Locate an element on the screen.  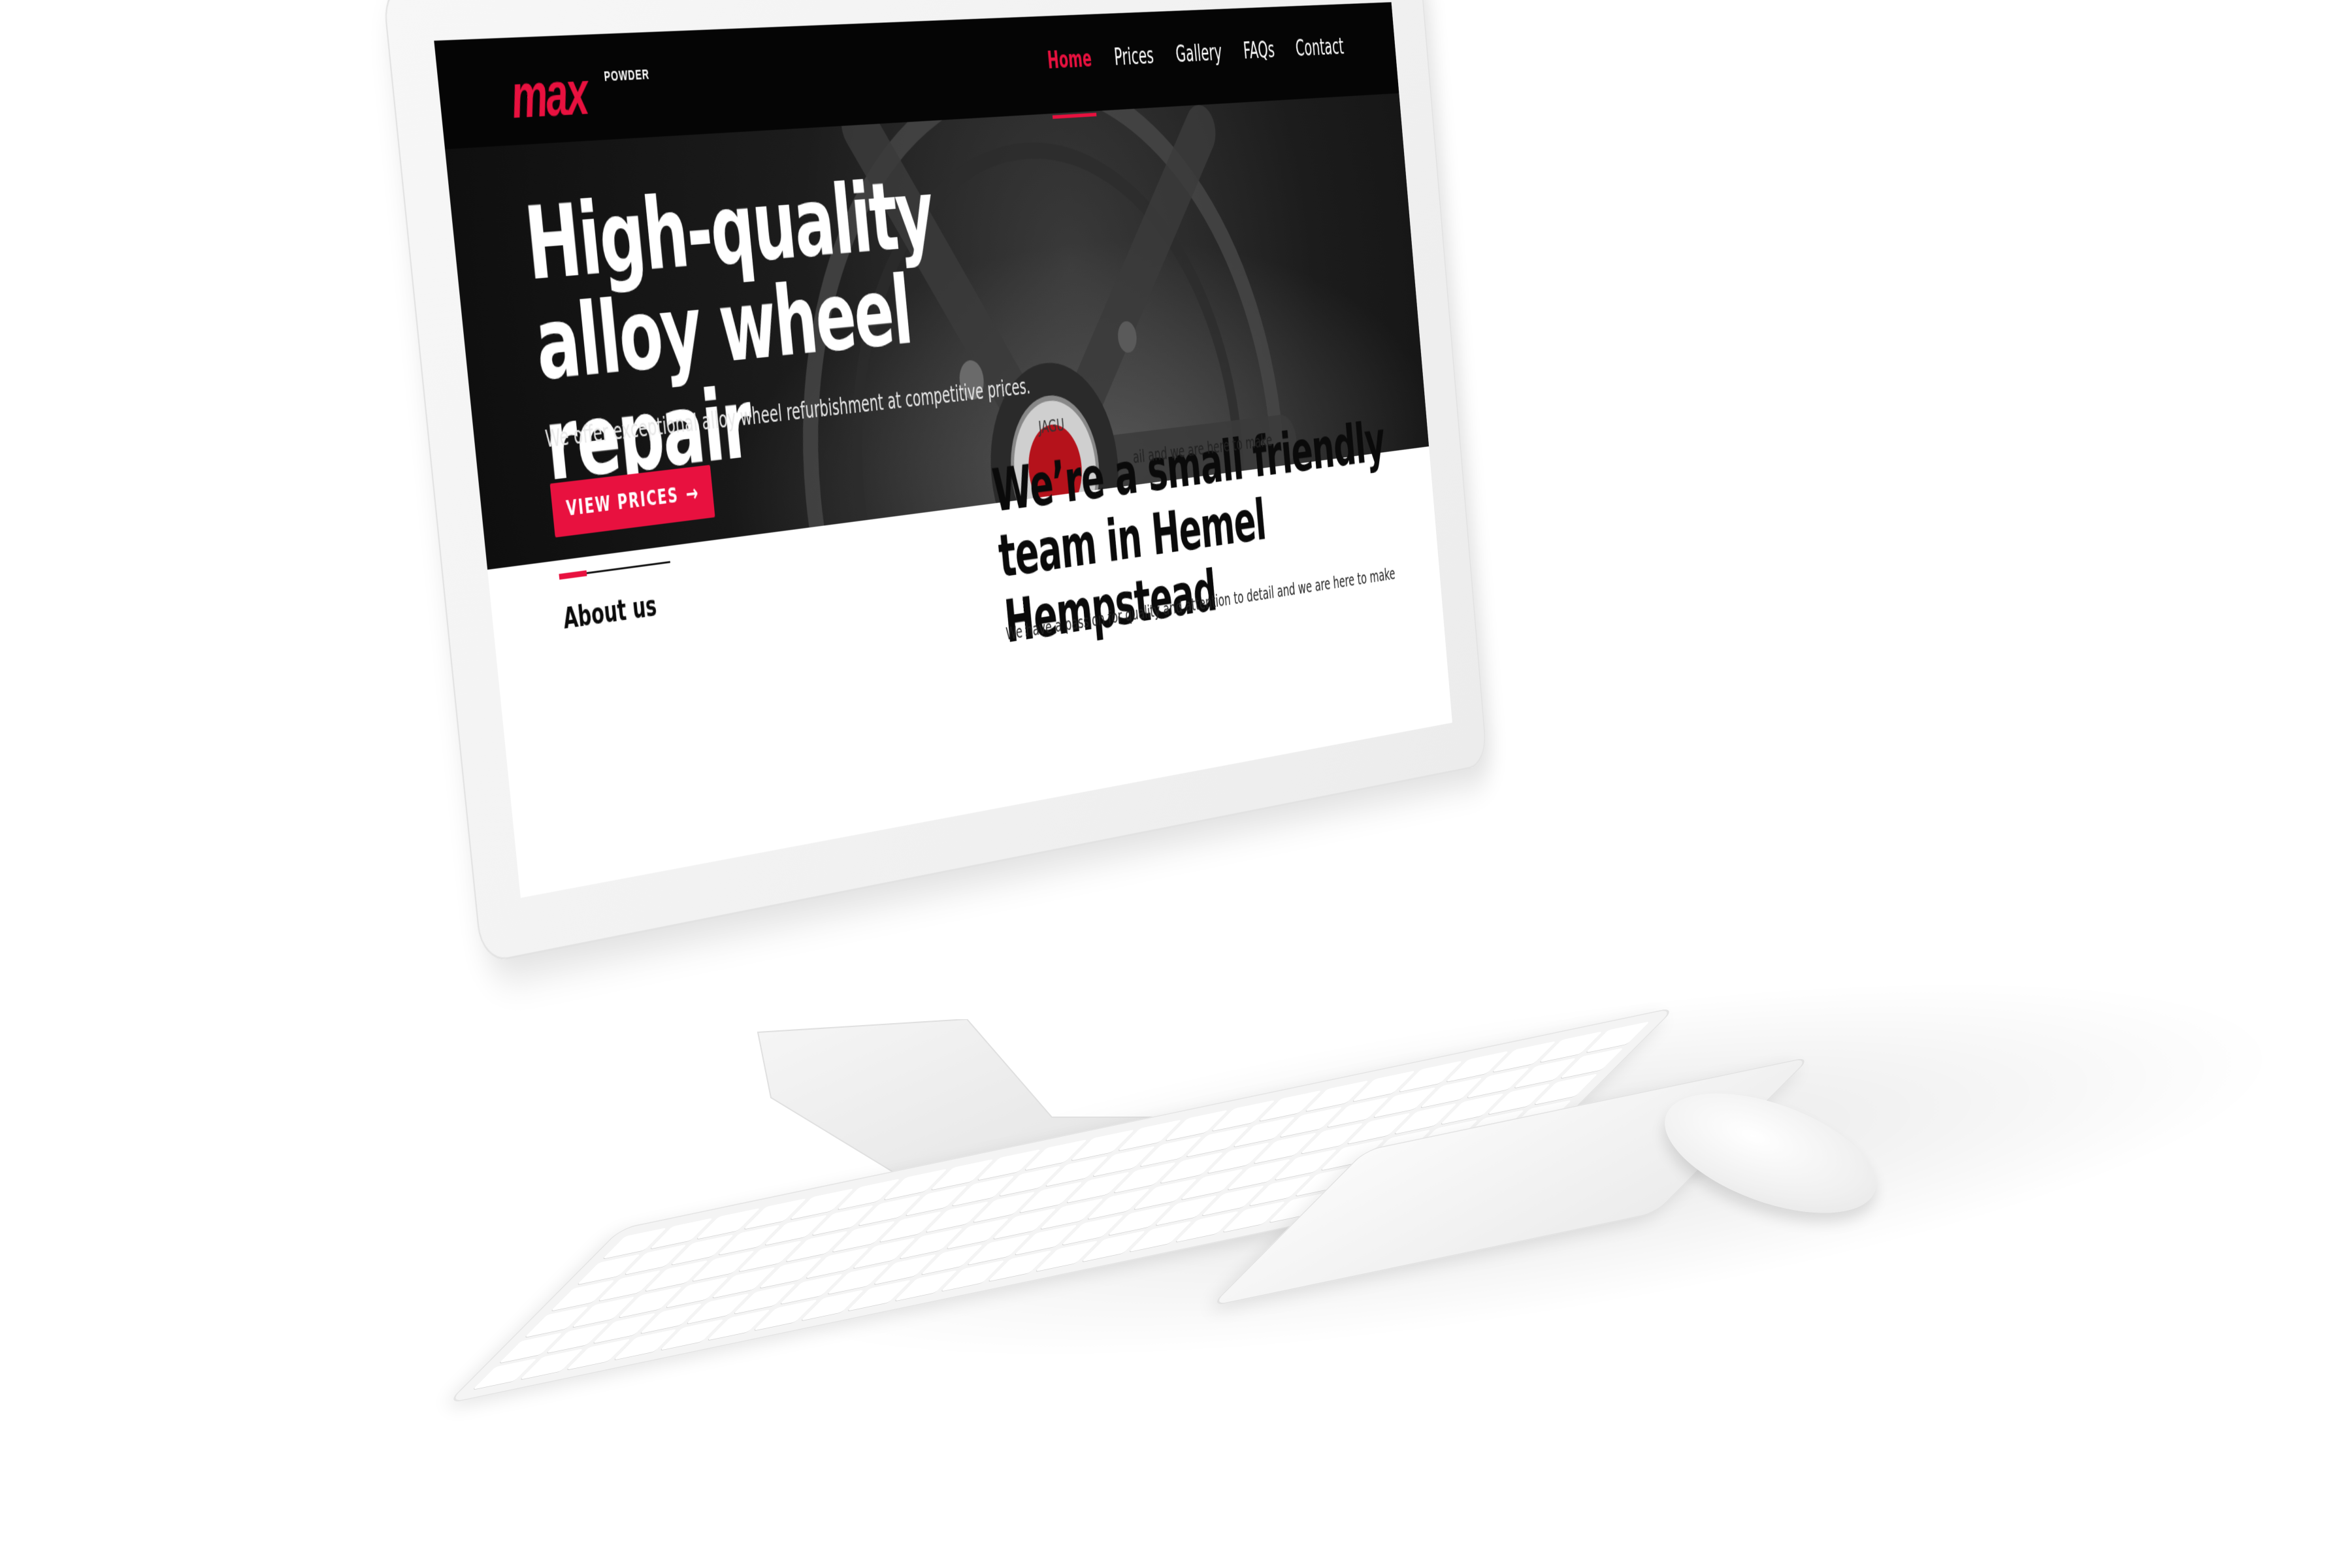
about-label: About us is located at coordinates (610, 612).